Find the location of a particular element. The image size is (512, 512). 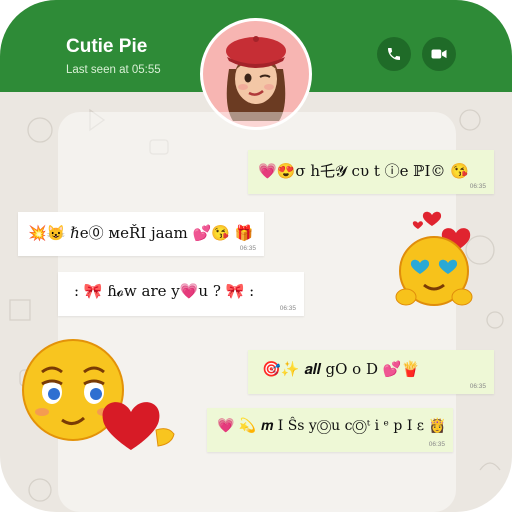

message-text: 💥😺 ℏe⓪ мeŘI jaam 💕😘 🎁 is located at coordinates (141, 233).